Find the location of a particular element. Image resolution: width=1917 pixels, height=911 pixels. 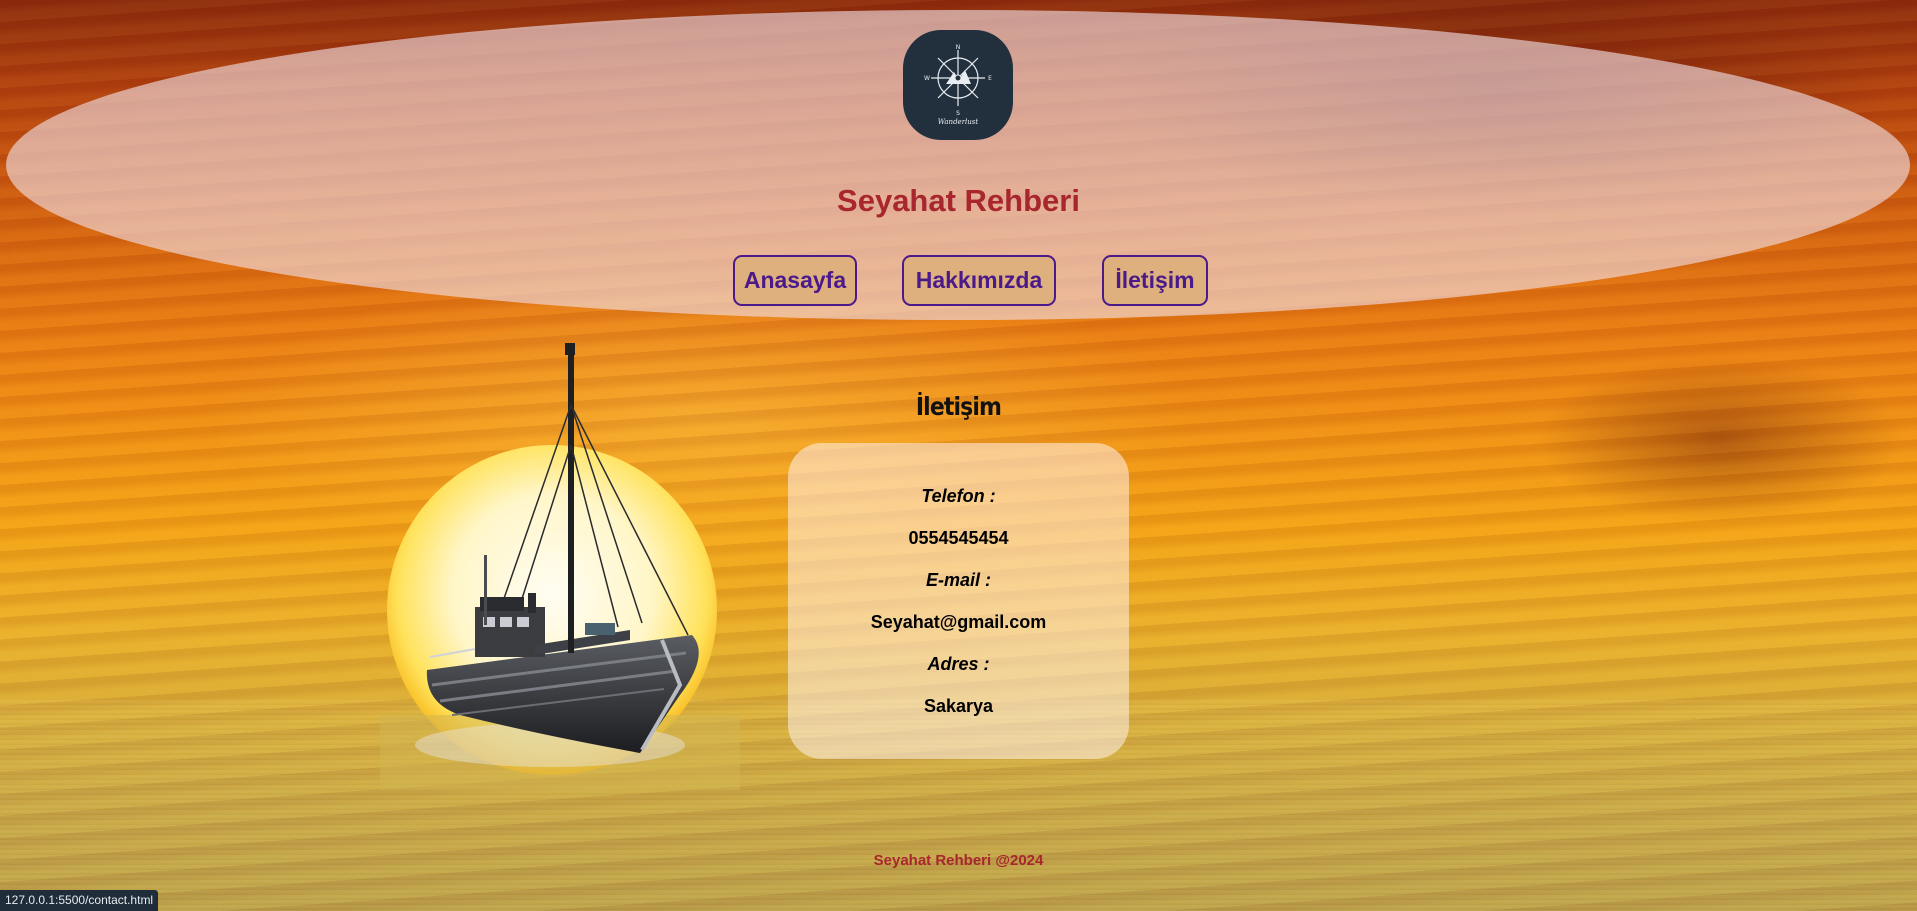

email-label: E-mail : is located at coordinates (958, 580).